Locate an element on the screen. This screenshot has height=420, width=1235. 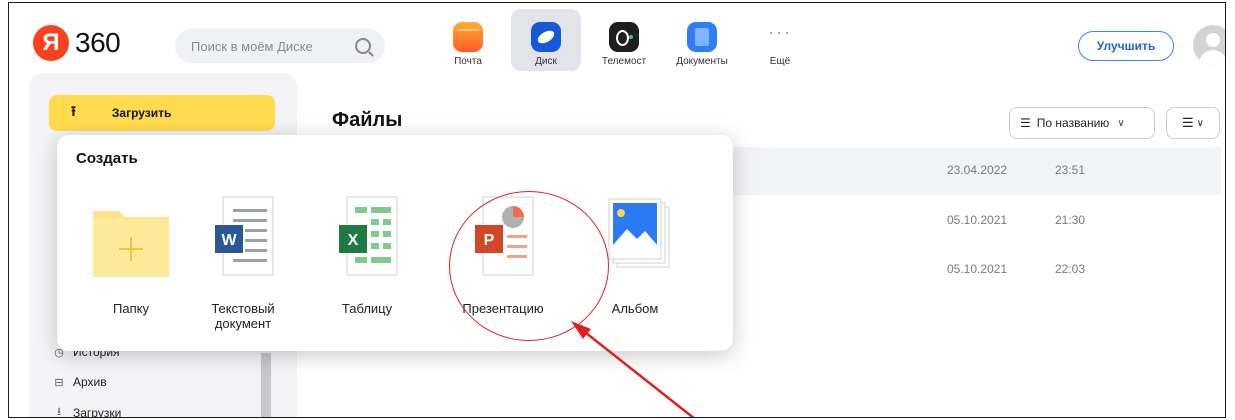
mail-icon is located at coordinates (468, 37).